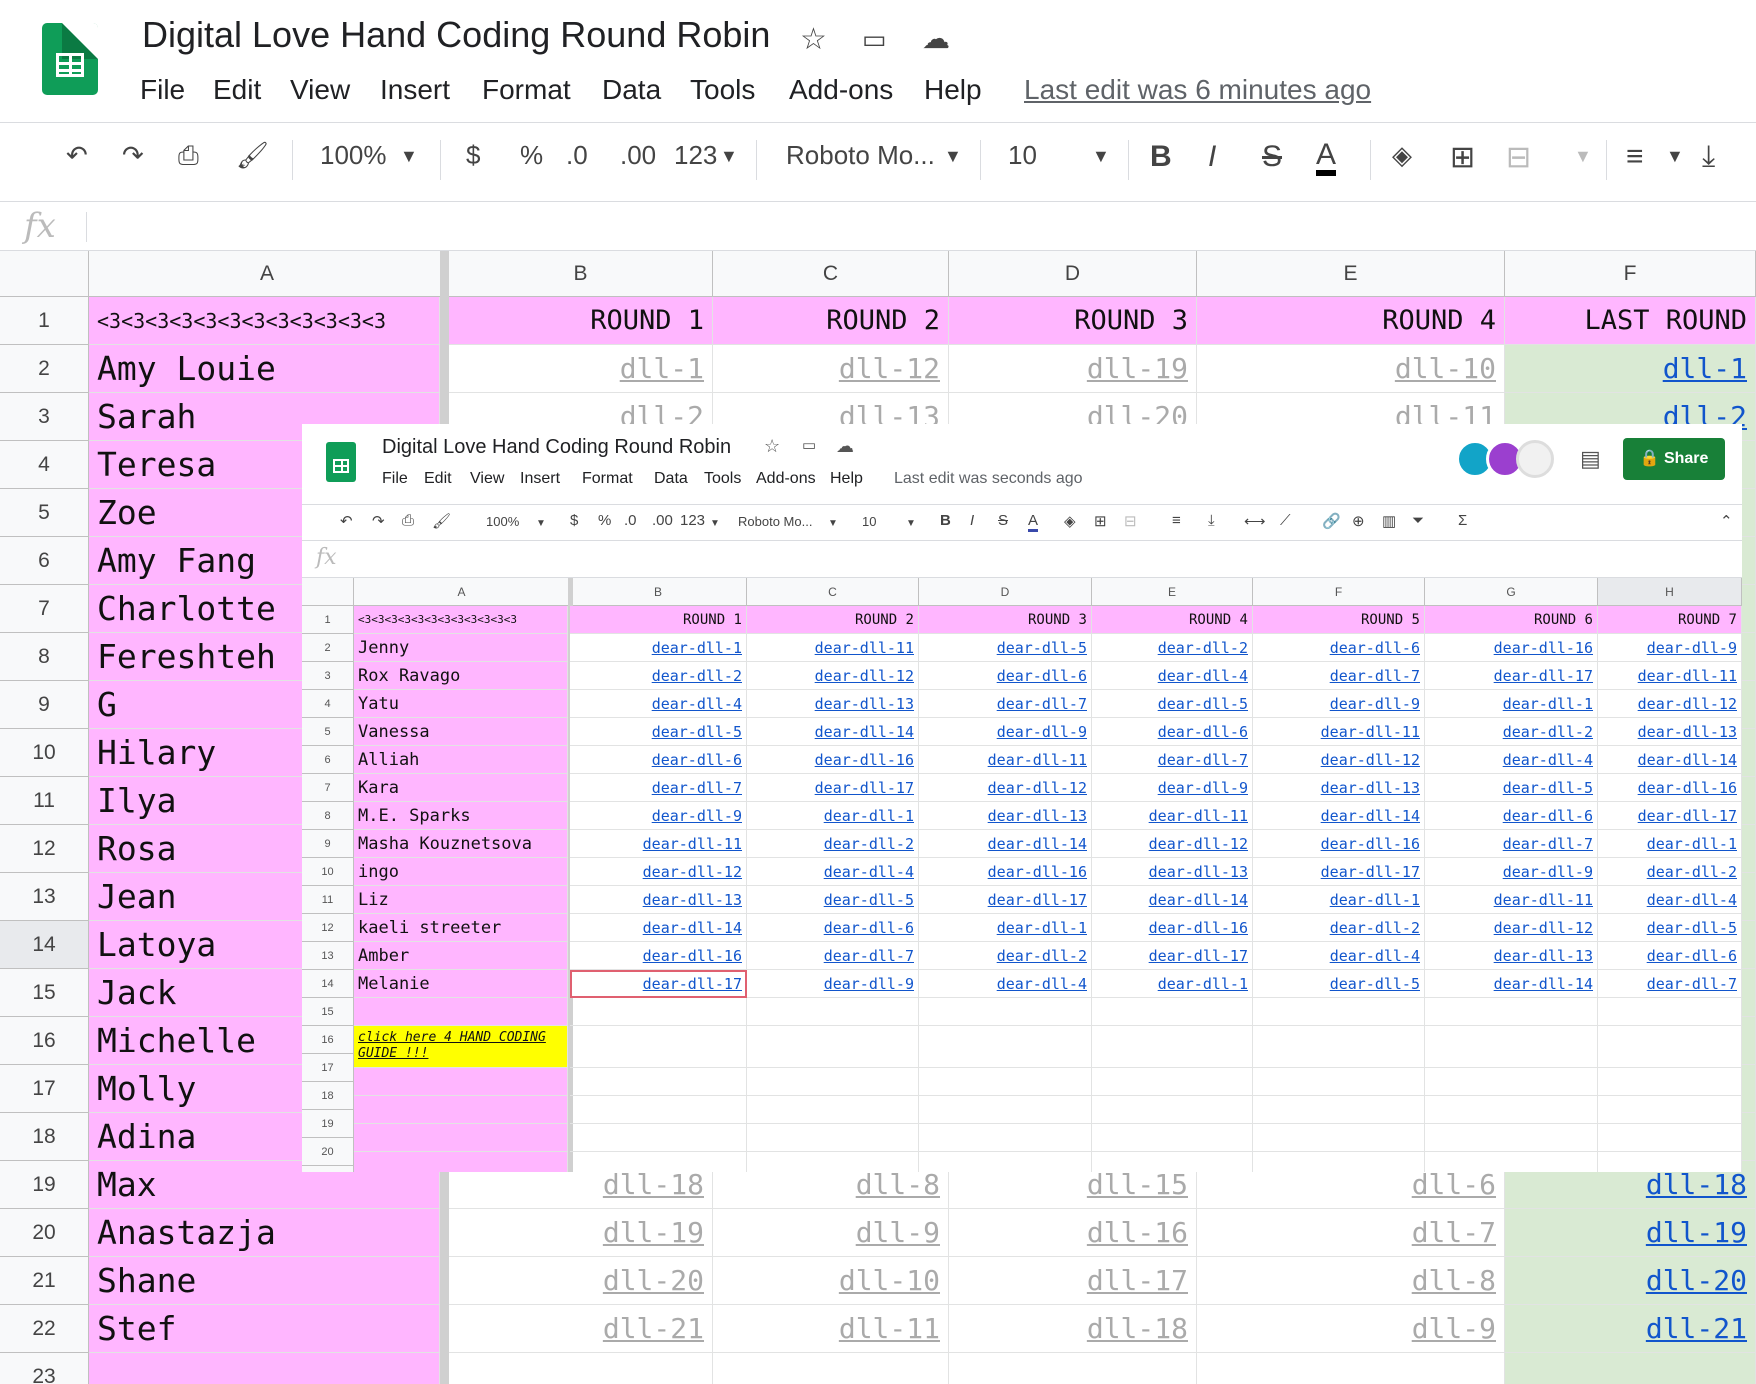  What do you see at coordinates (1583, 156) in the screenshot?
I see `merge-dropdown-icon: ▼` at bounding box center [1583, 156].